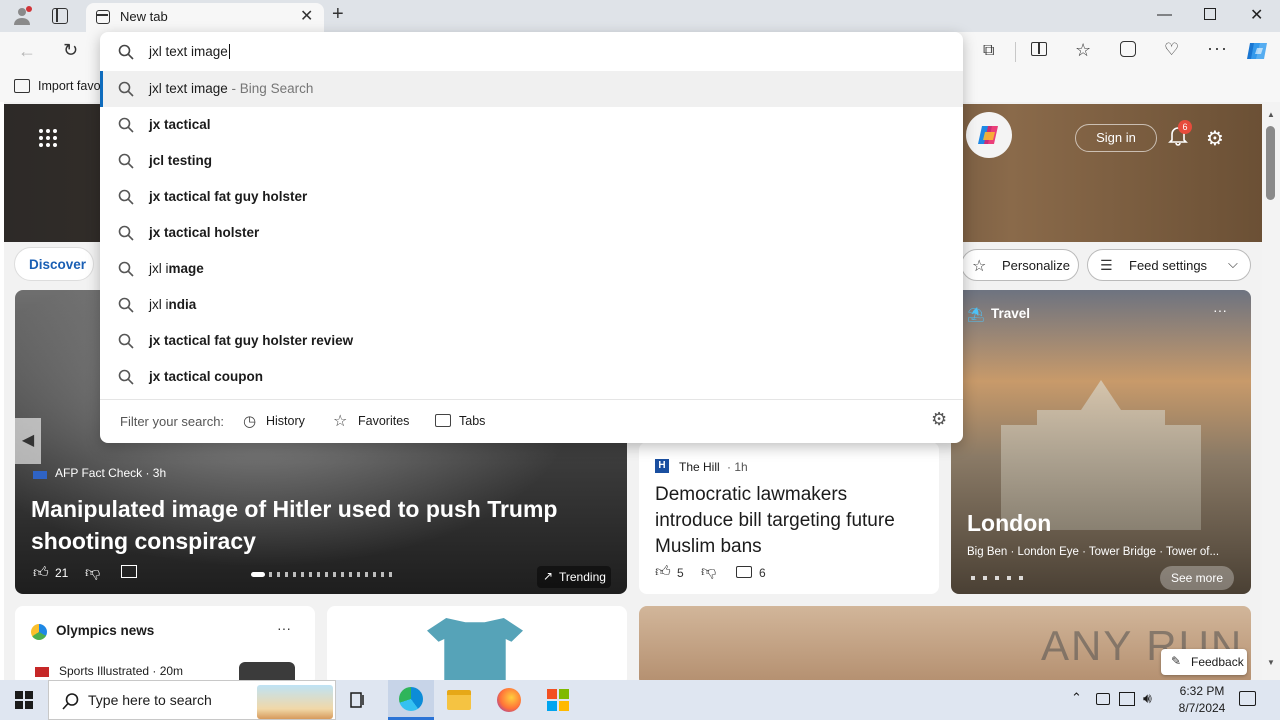 This screenshot has width=1280, height=720. Describe the element at coordinates (28, 441) in the screenshot. I see `carousel-prev-button: ◀` at that location.